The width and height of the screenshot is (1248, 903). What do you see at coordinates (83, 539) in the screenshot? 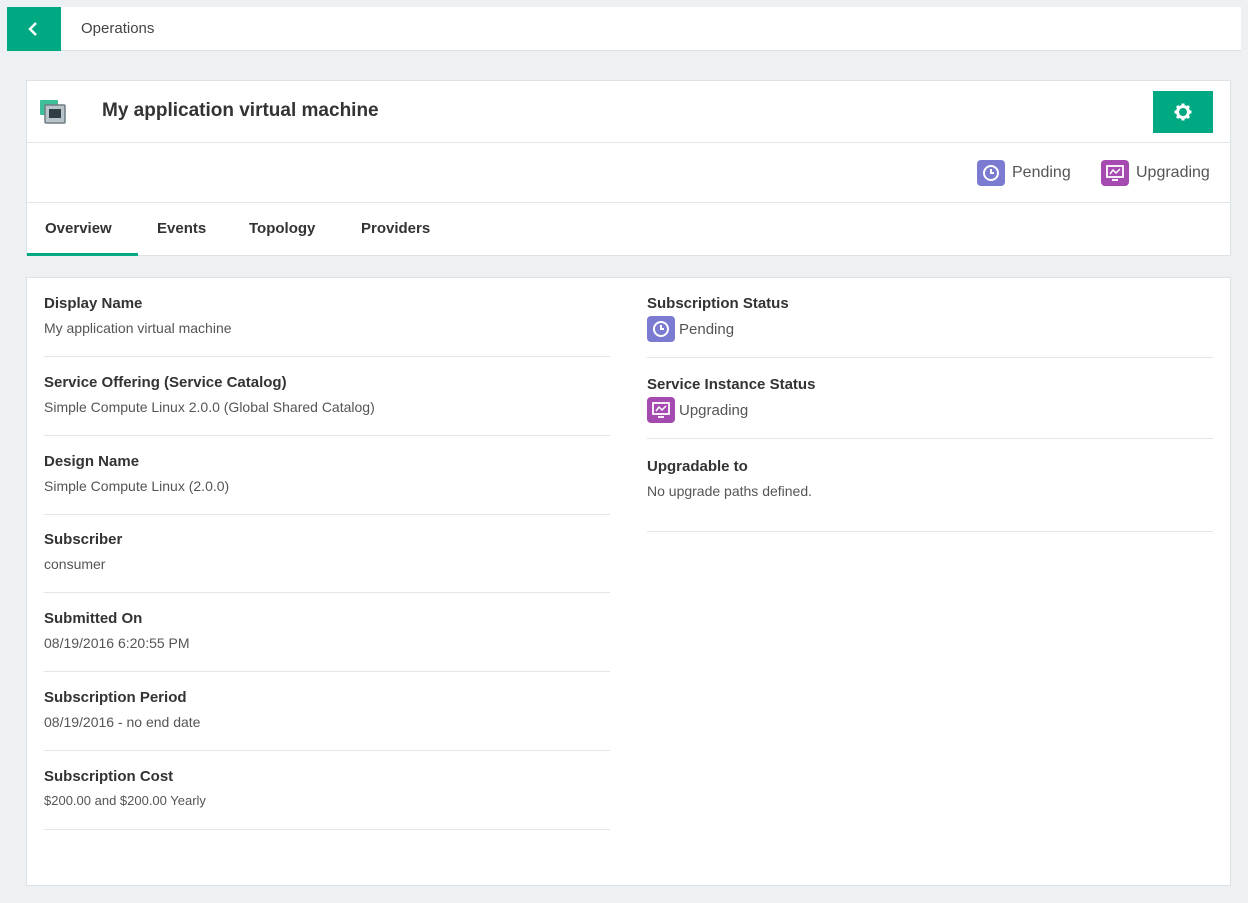
I see `field-label: Subscriber` at bounding box center [83, 539].